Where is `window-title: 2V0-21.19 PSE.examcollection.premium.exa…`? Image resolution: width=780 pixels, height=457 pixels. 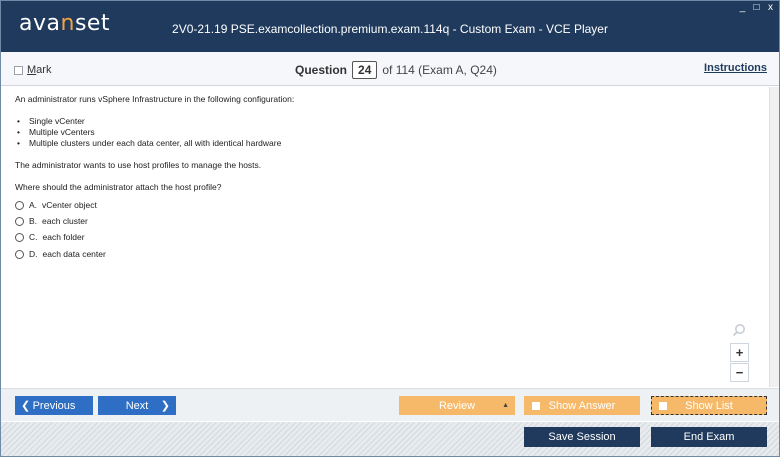 window-title: 2V0-21.19 PSE.examcollection.premium.exa… is located at coordinates (390, 29).